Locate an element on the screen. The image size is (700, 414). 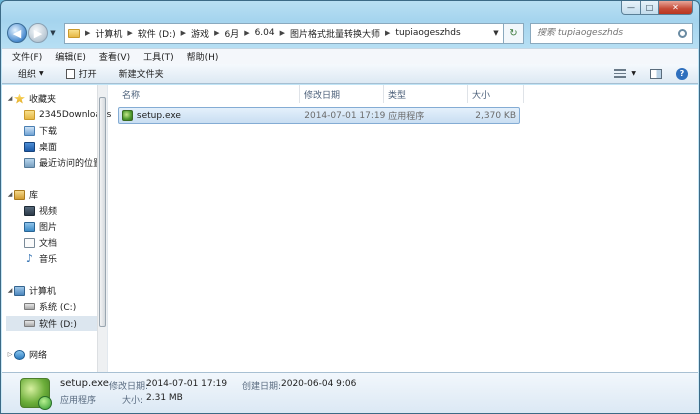
file-size: 2,370 KB is located at coordinates (495, 115).